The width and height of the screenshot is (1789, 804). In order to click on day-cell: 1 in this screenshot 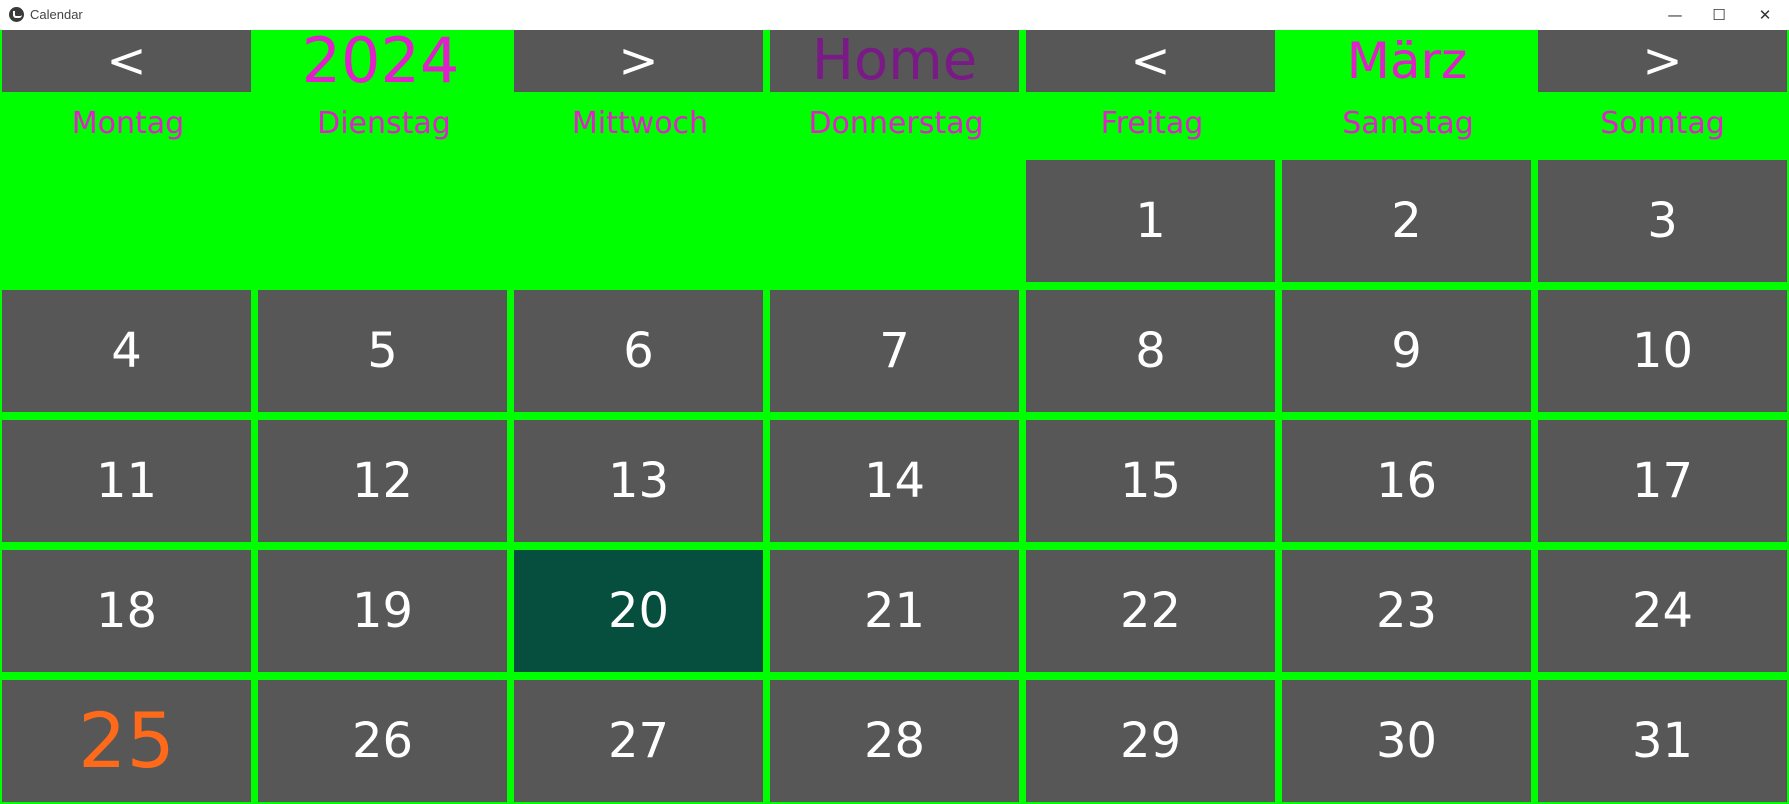, I will do `click(1150, 221)`.